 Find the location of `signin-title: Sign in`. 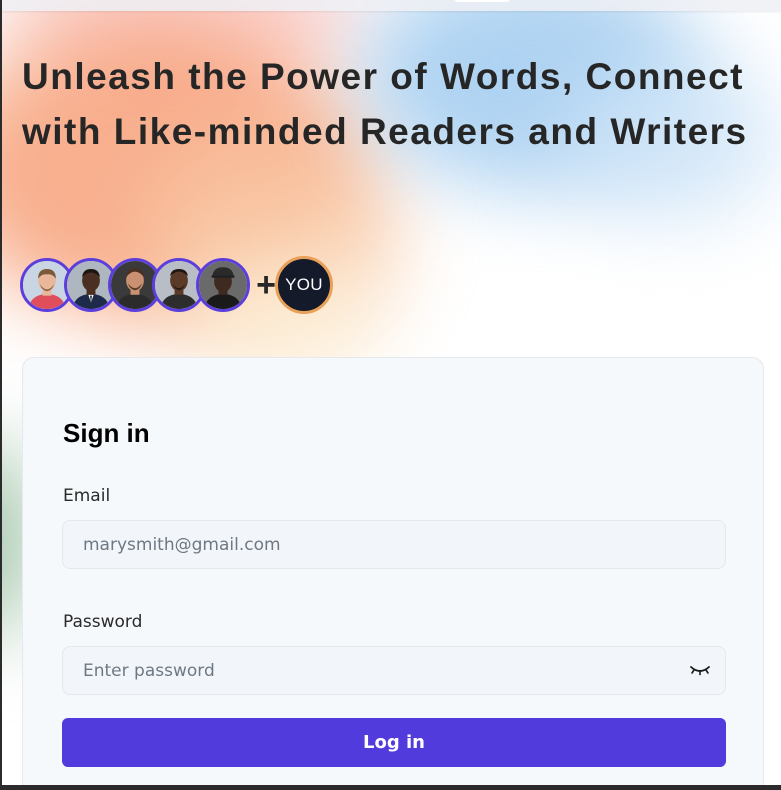

signin-title: Sign in is located at coordinates (106, 433).